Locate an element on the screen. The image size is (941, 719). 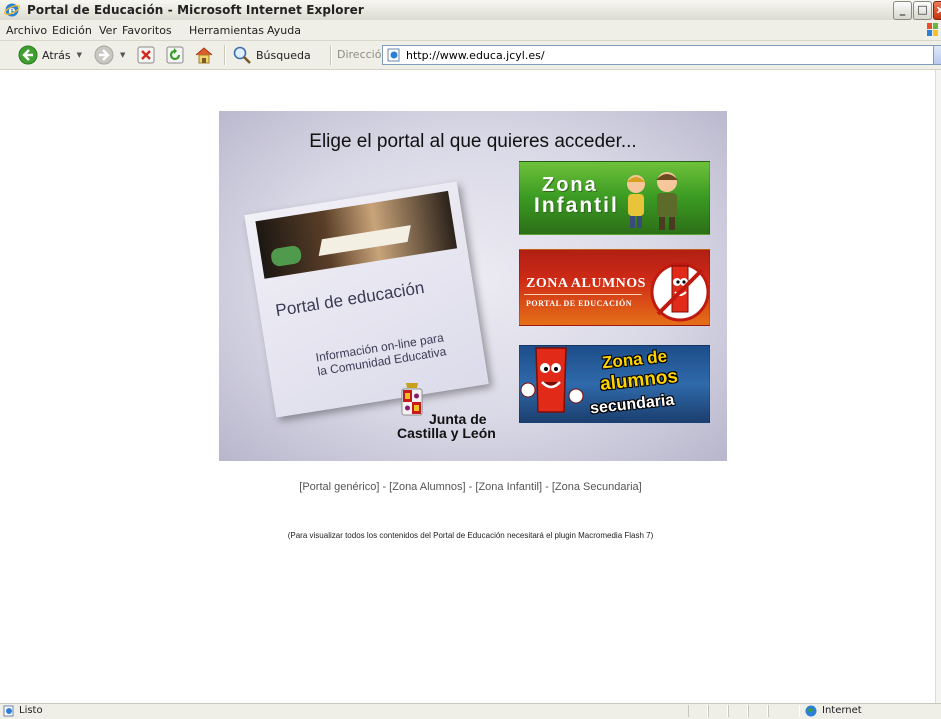
coat-of-arms-icon is located at coordinates (412, 399).